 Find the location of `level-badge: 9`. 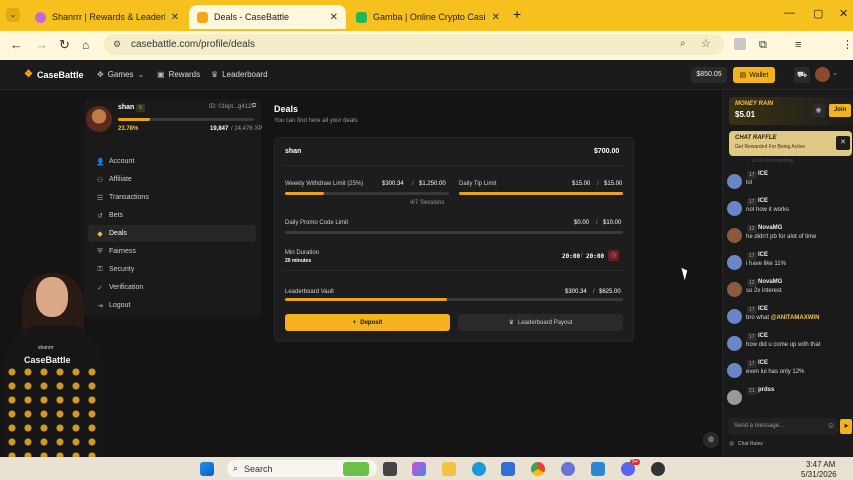

level-badge: 9 is located at coordinates (140, 108).